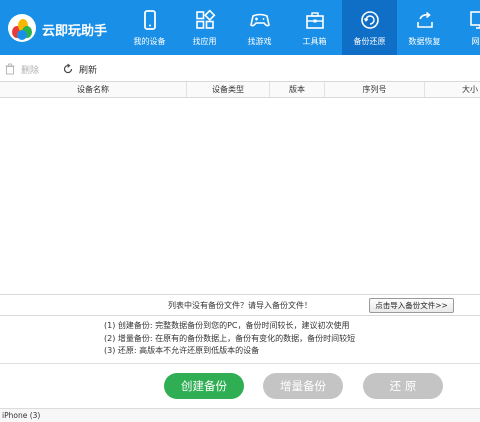 Image resolution: width=480 pixels, height=422 pixels. I want to click on column-device-name: 设备名称, so click(93, 89).